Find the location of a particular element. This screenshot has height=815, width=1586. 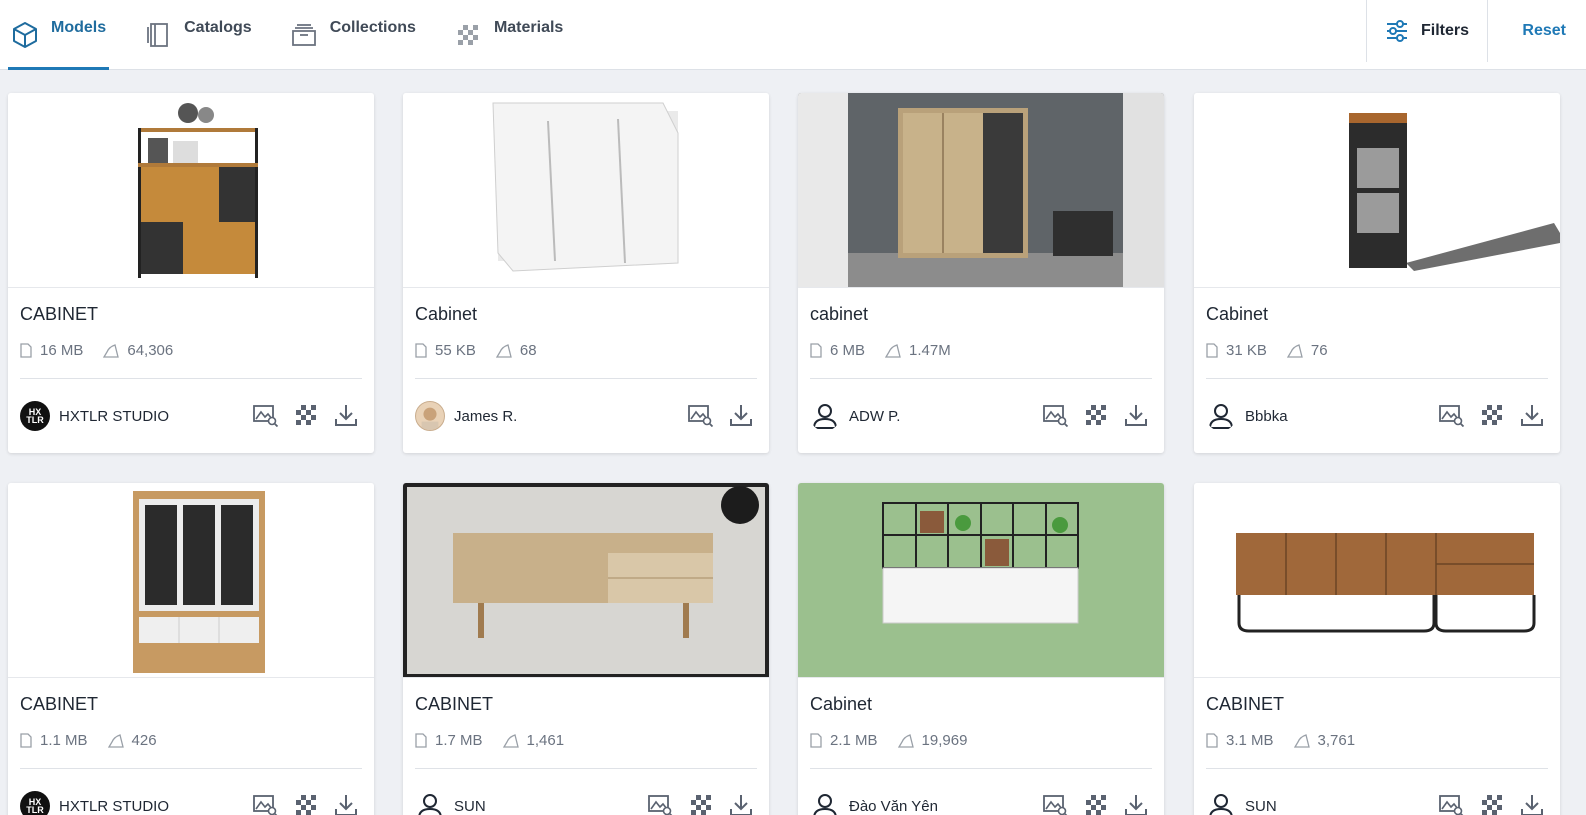

model-card: Cabinet 55 KB 68 James R. is located at coordinates (586, 273).